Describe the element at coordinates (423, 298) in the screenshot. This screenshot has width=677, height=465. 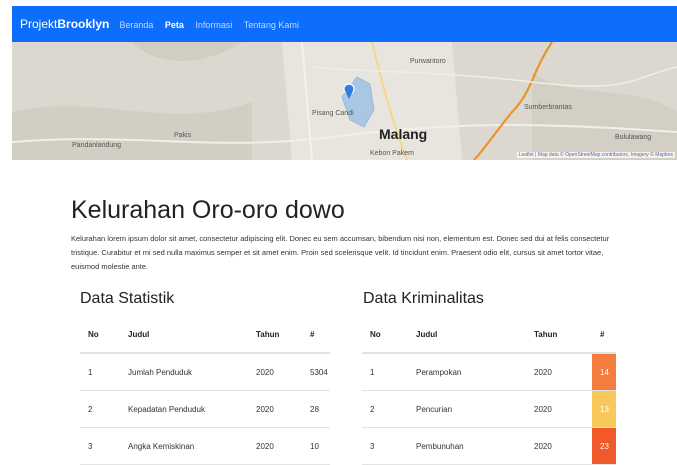
I see `kriminalitas-title: Data Kriminalitas` at that location.